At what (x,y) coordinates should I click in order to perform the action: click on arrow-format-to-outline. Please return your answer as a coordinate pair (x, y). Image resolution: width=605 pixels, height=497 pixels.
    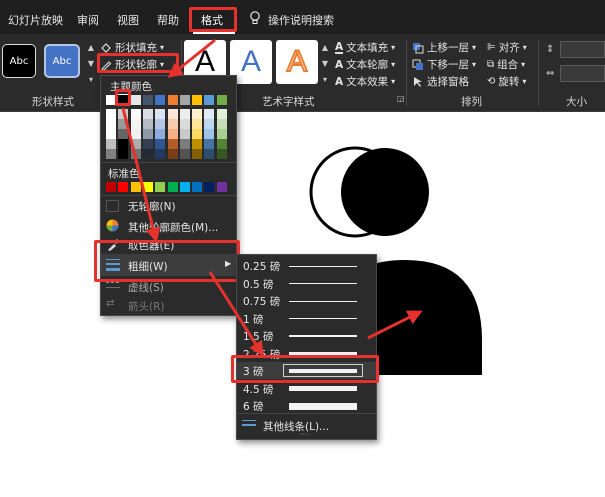
    Looking at the image, I should click on (191, 58).